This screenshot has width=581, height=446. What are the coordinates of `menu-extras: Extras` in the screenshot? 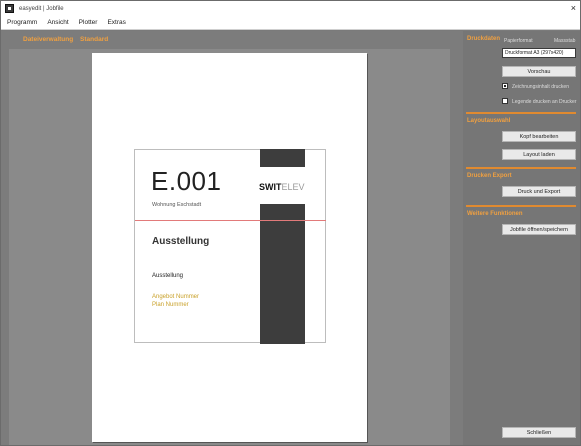 It's located at (116, 22).